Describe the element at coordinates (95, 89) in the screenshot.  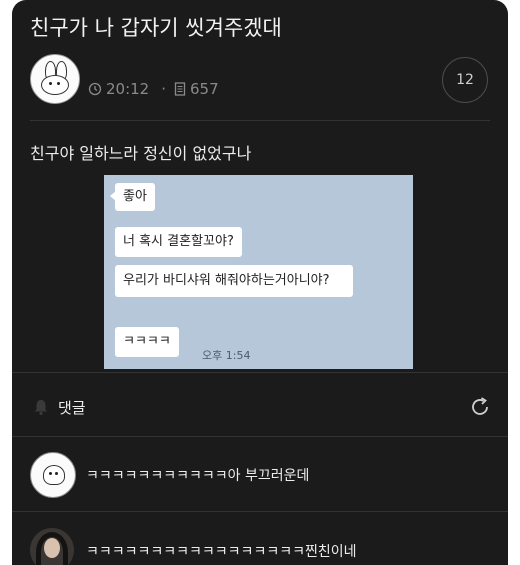
I see `clock-icon` at that location.